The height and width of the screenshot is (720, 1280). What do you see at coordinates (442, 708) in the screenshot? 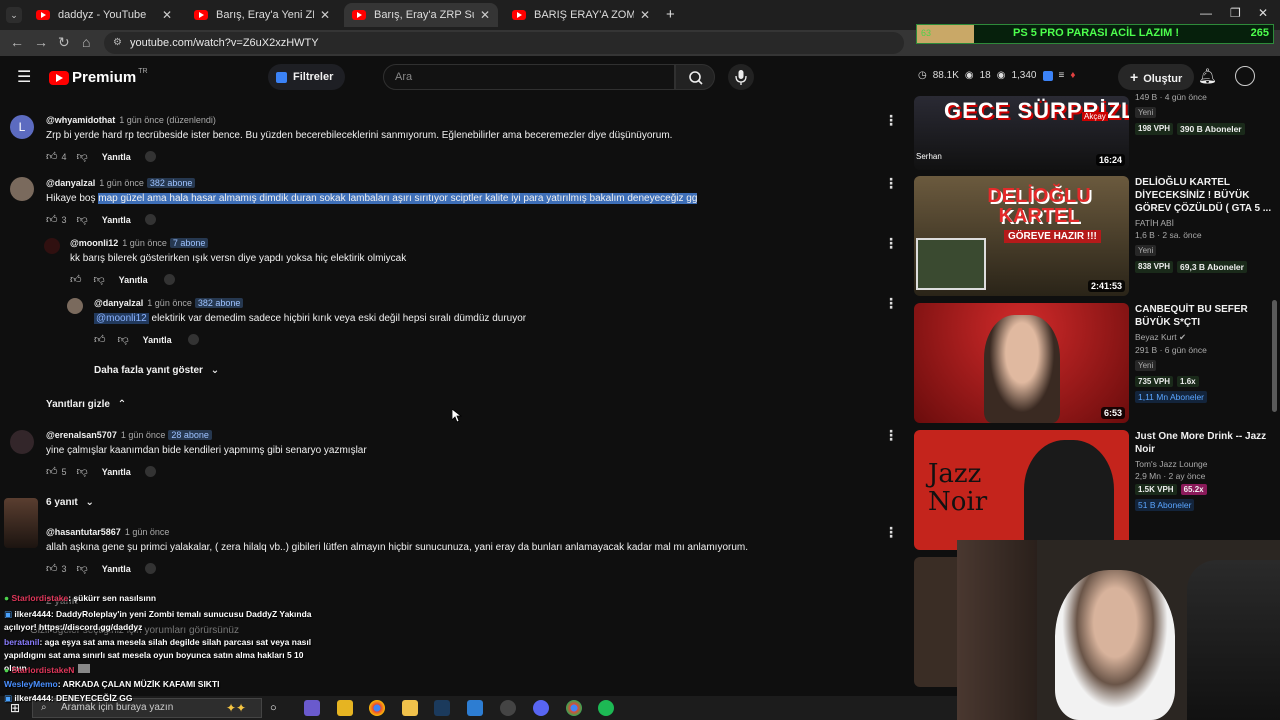
I see `steam-icon` at bounding box center [442, 708].